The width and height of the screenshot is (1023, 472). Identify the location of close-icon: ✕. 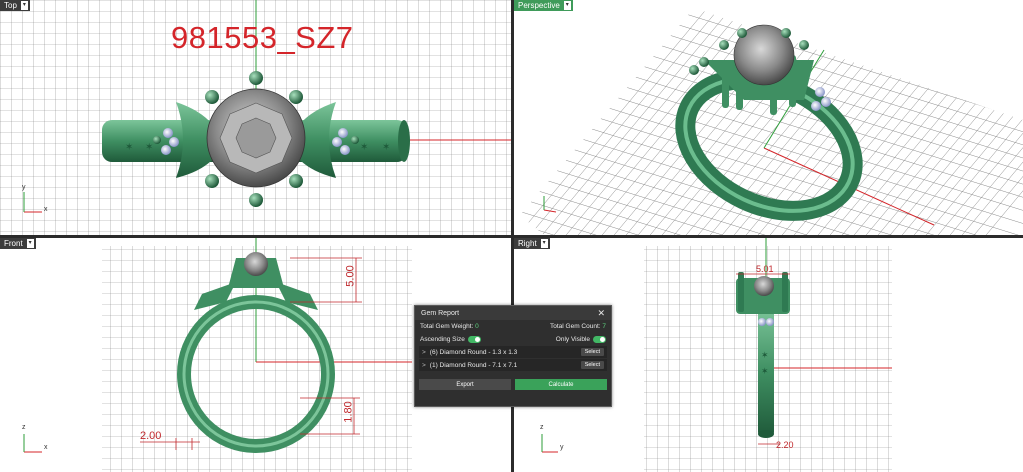
(601, 313).